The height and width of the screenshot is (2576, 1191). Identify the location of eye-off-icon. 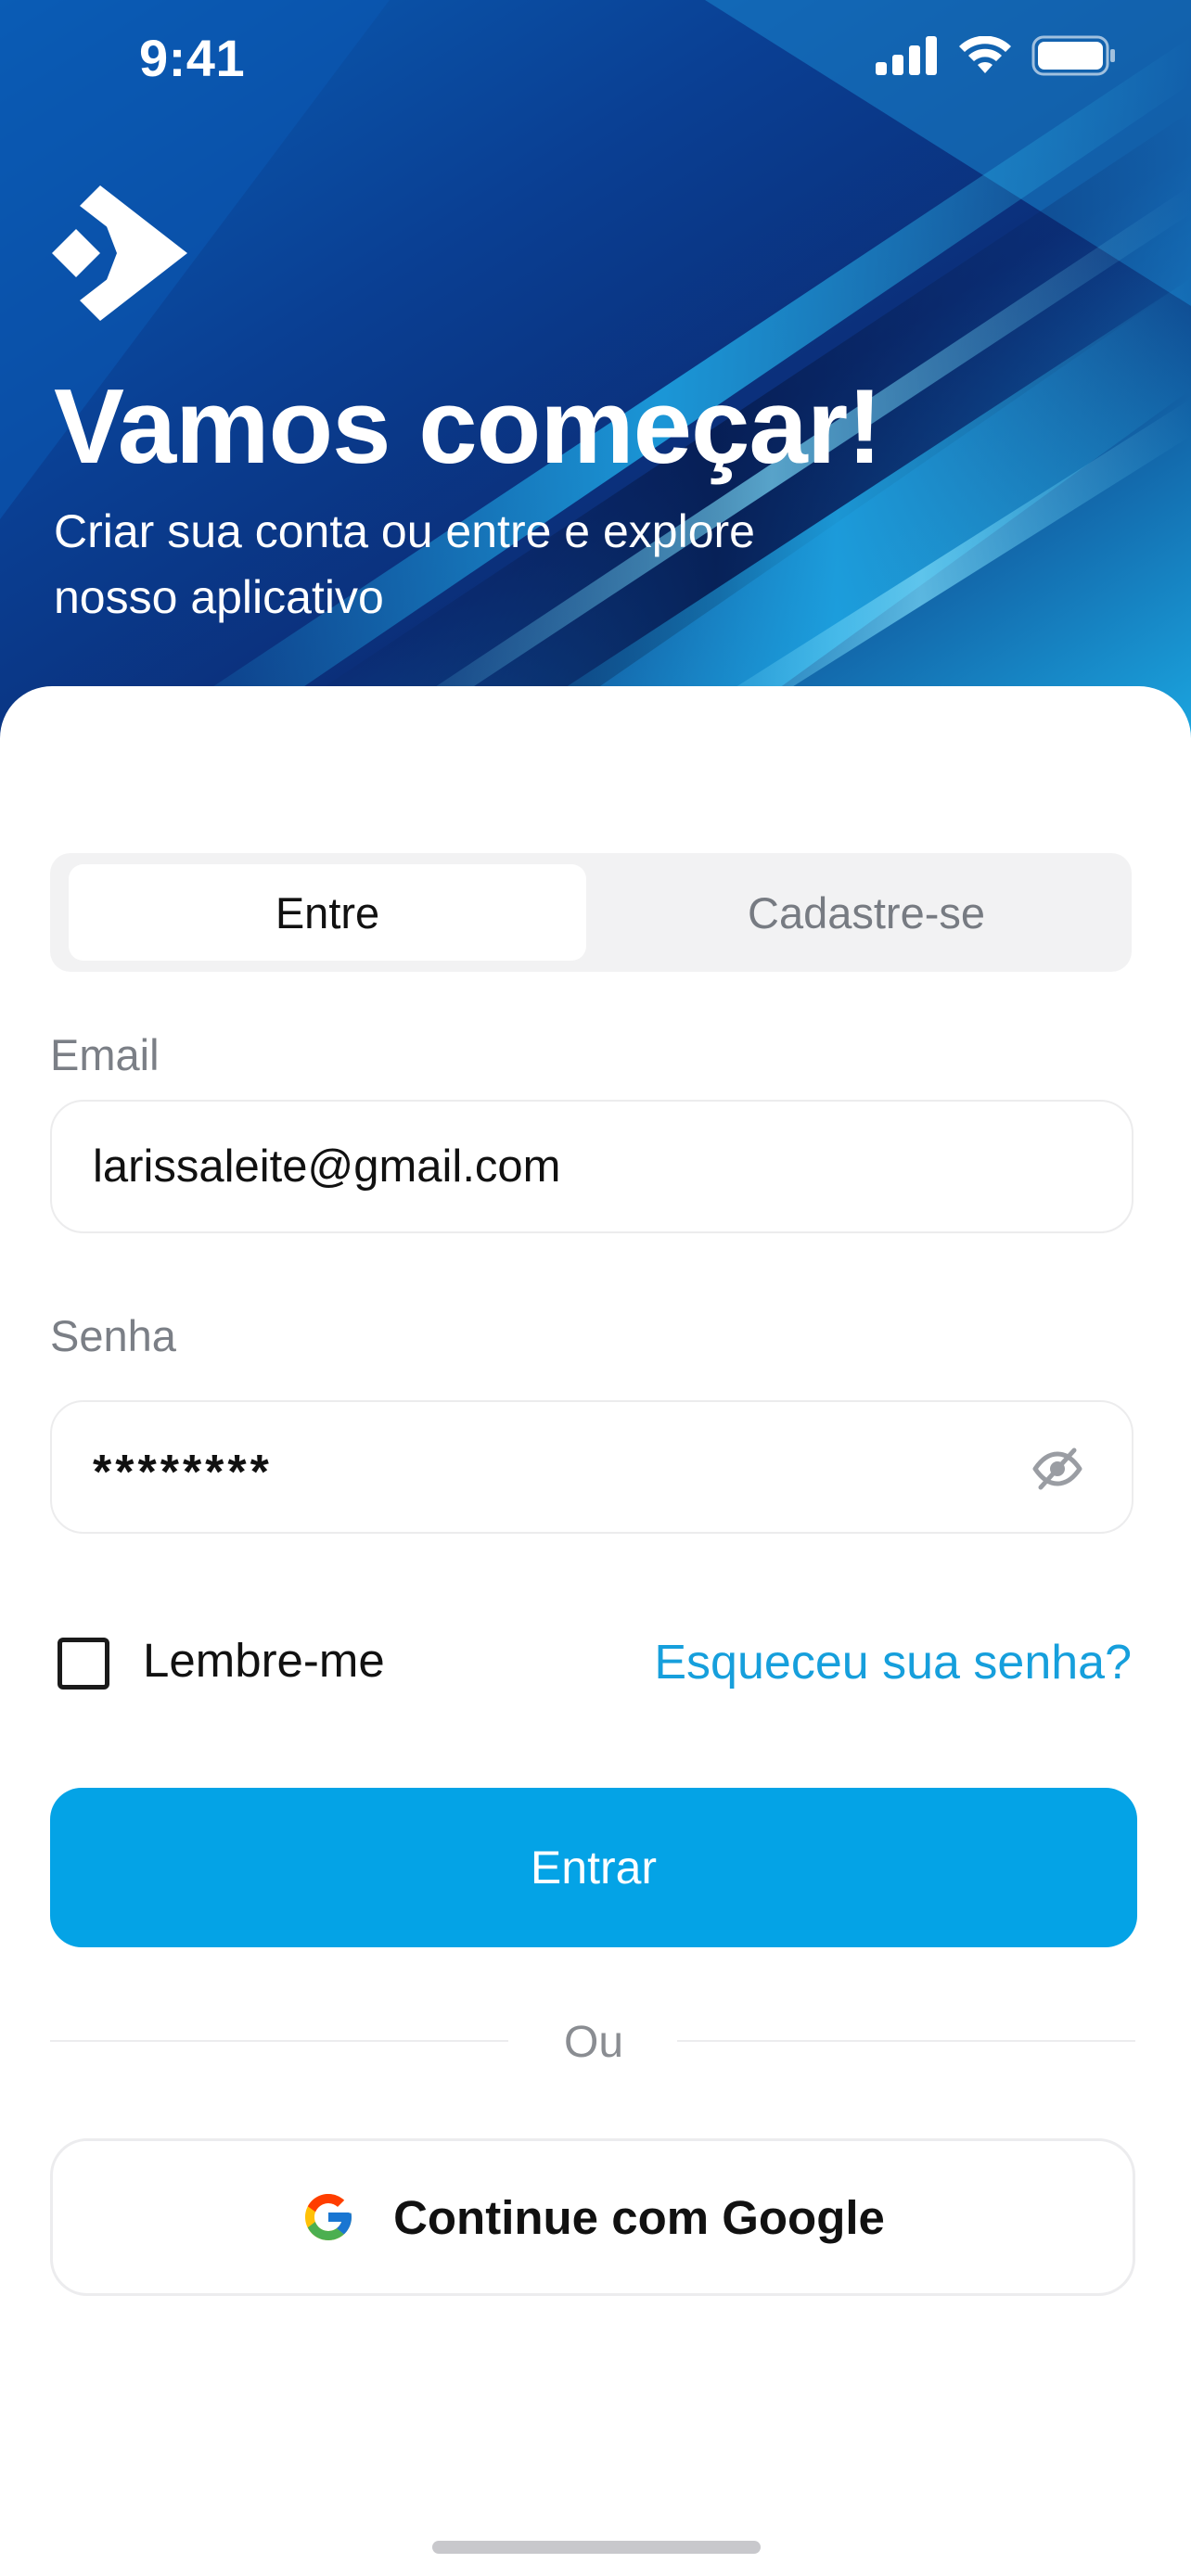
(1057, 1469).